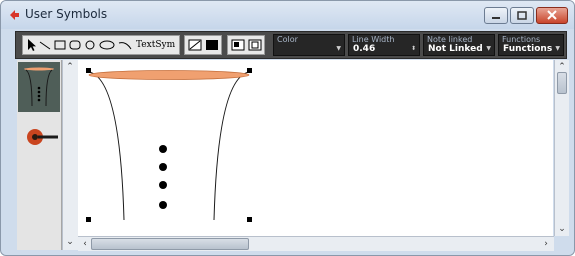  Describe the element at coordinates (45, 45) in the screenshot. I see `line-tool-icon` at that location.